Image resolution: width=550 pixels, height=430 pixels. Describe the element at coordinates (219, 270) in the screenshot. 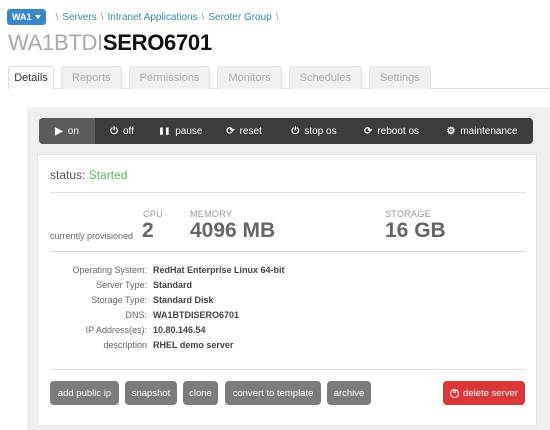

I see `detail-value: RedHat Enterprise Linux 64-bit` at that location.